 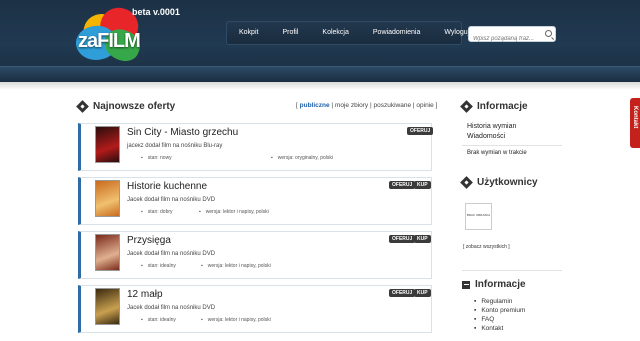 What do you see at coordinates (499, 328) in the screenshot?
I see `contact-link: Kontakt` at bounding box center [499, 328].